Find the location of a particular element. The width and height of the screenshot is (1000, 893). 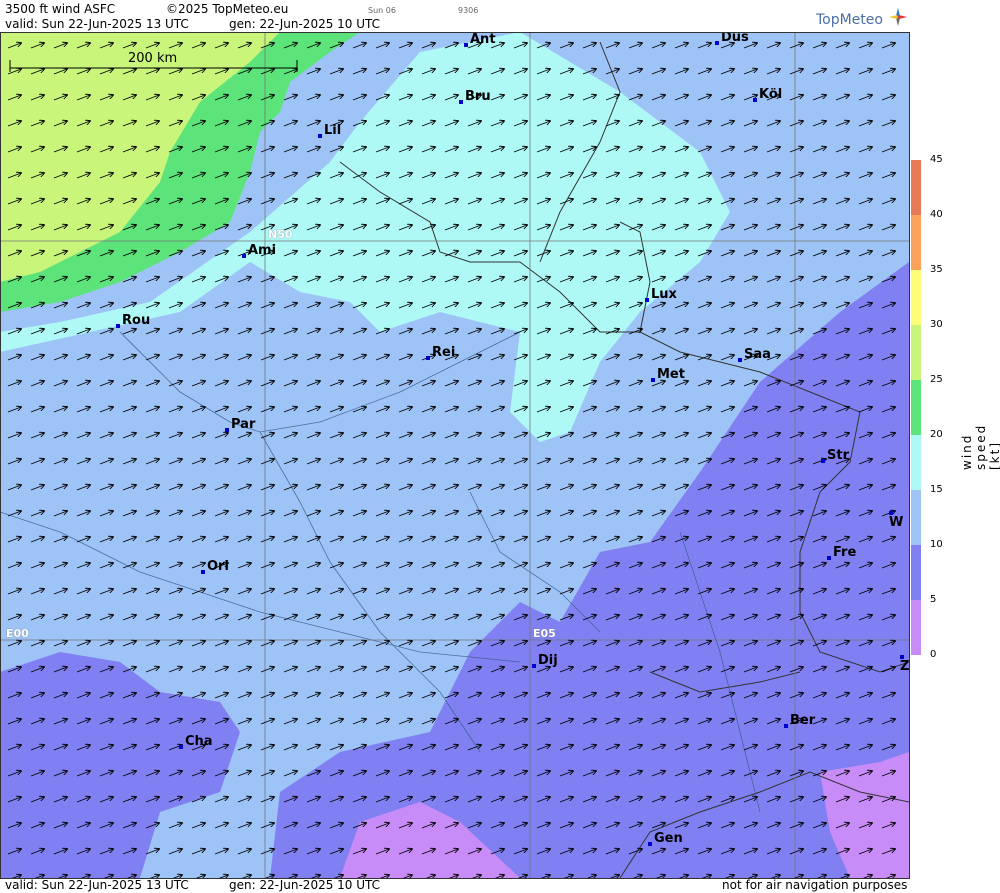

legend-tick: 35 is located at coordinates (936, 269).